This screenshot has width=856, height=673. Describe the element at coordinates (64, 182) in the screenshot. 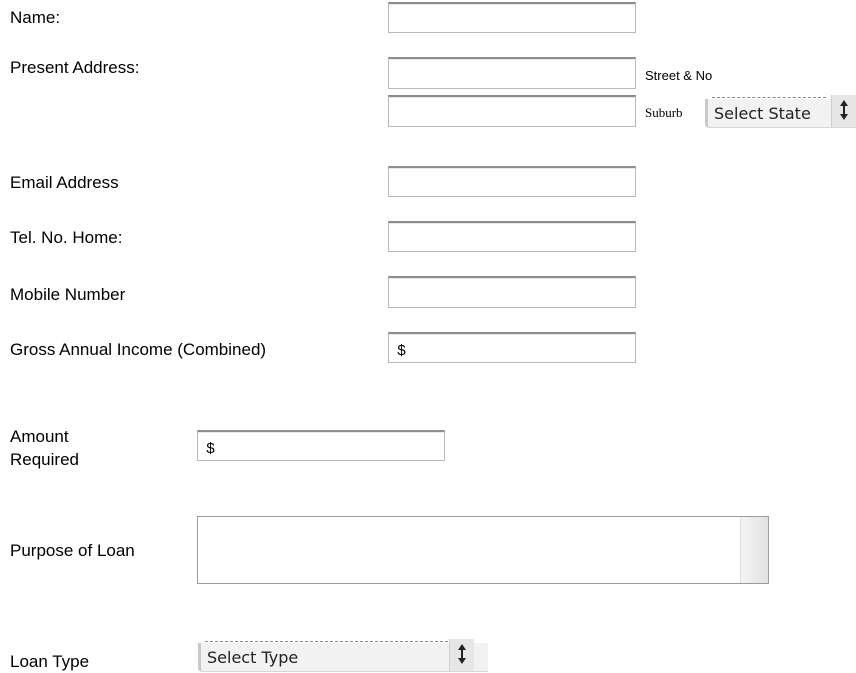

I see `email-label: Email Address` at that location.